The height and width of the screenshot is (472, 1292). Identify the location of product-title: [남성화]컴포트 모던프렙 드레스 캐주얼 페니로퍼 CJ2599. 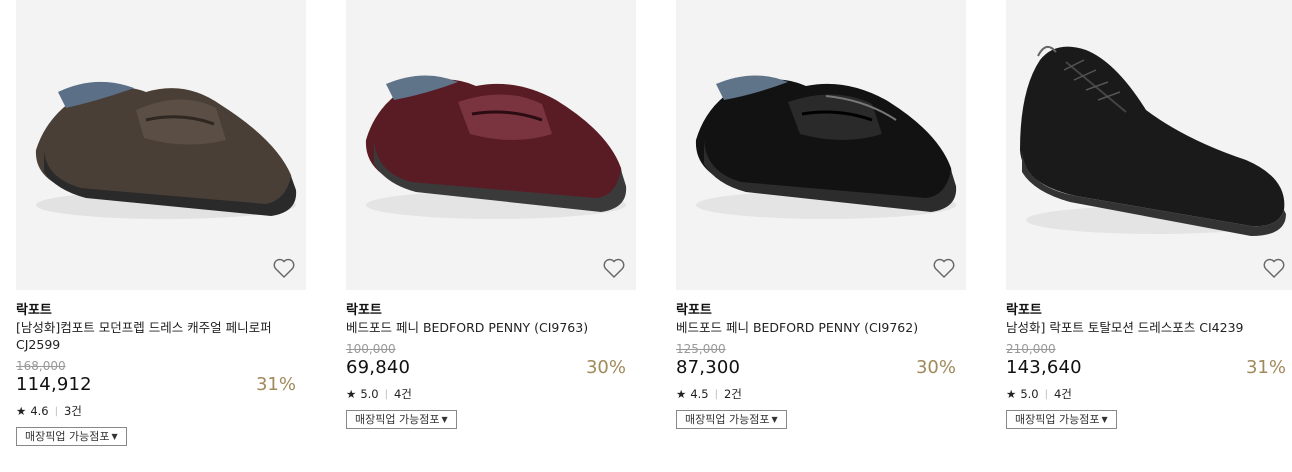
(151, 336).